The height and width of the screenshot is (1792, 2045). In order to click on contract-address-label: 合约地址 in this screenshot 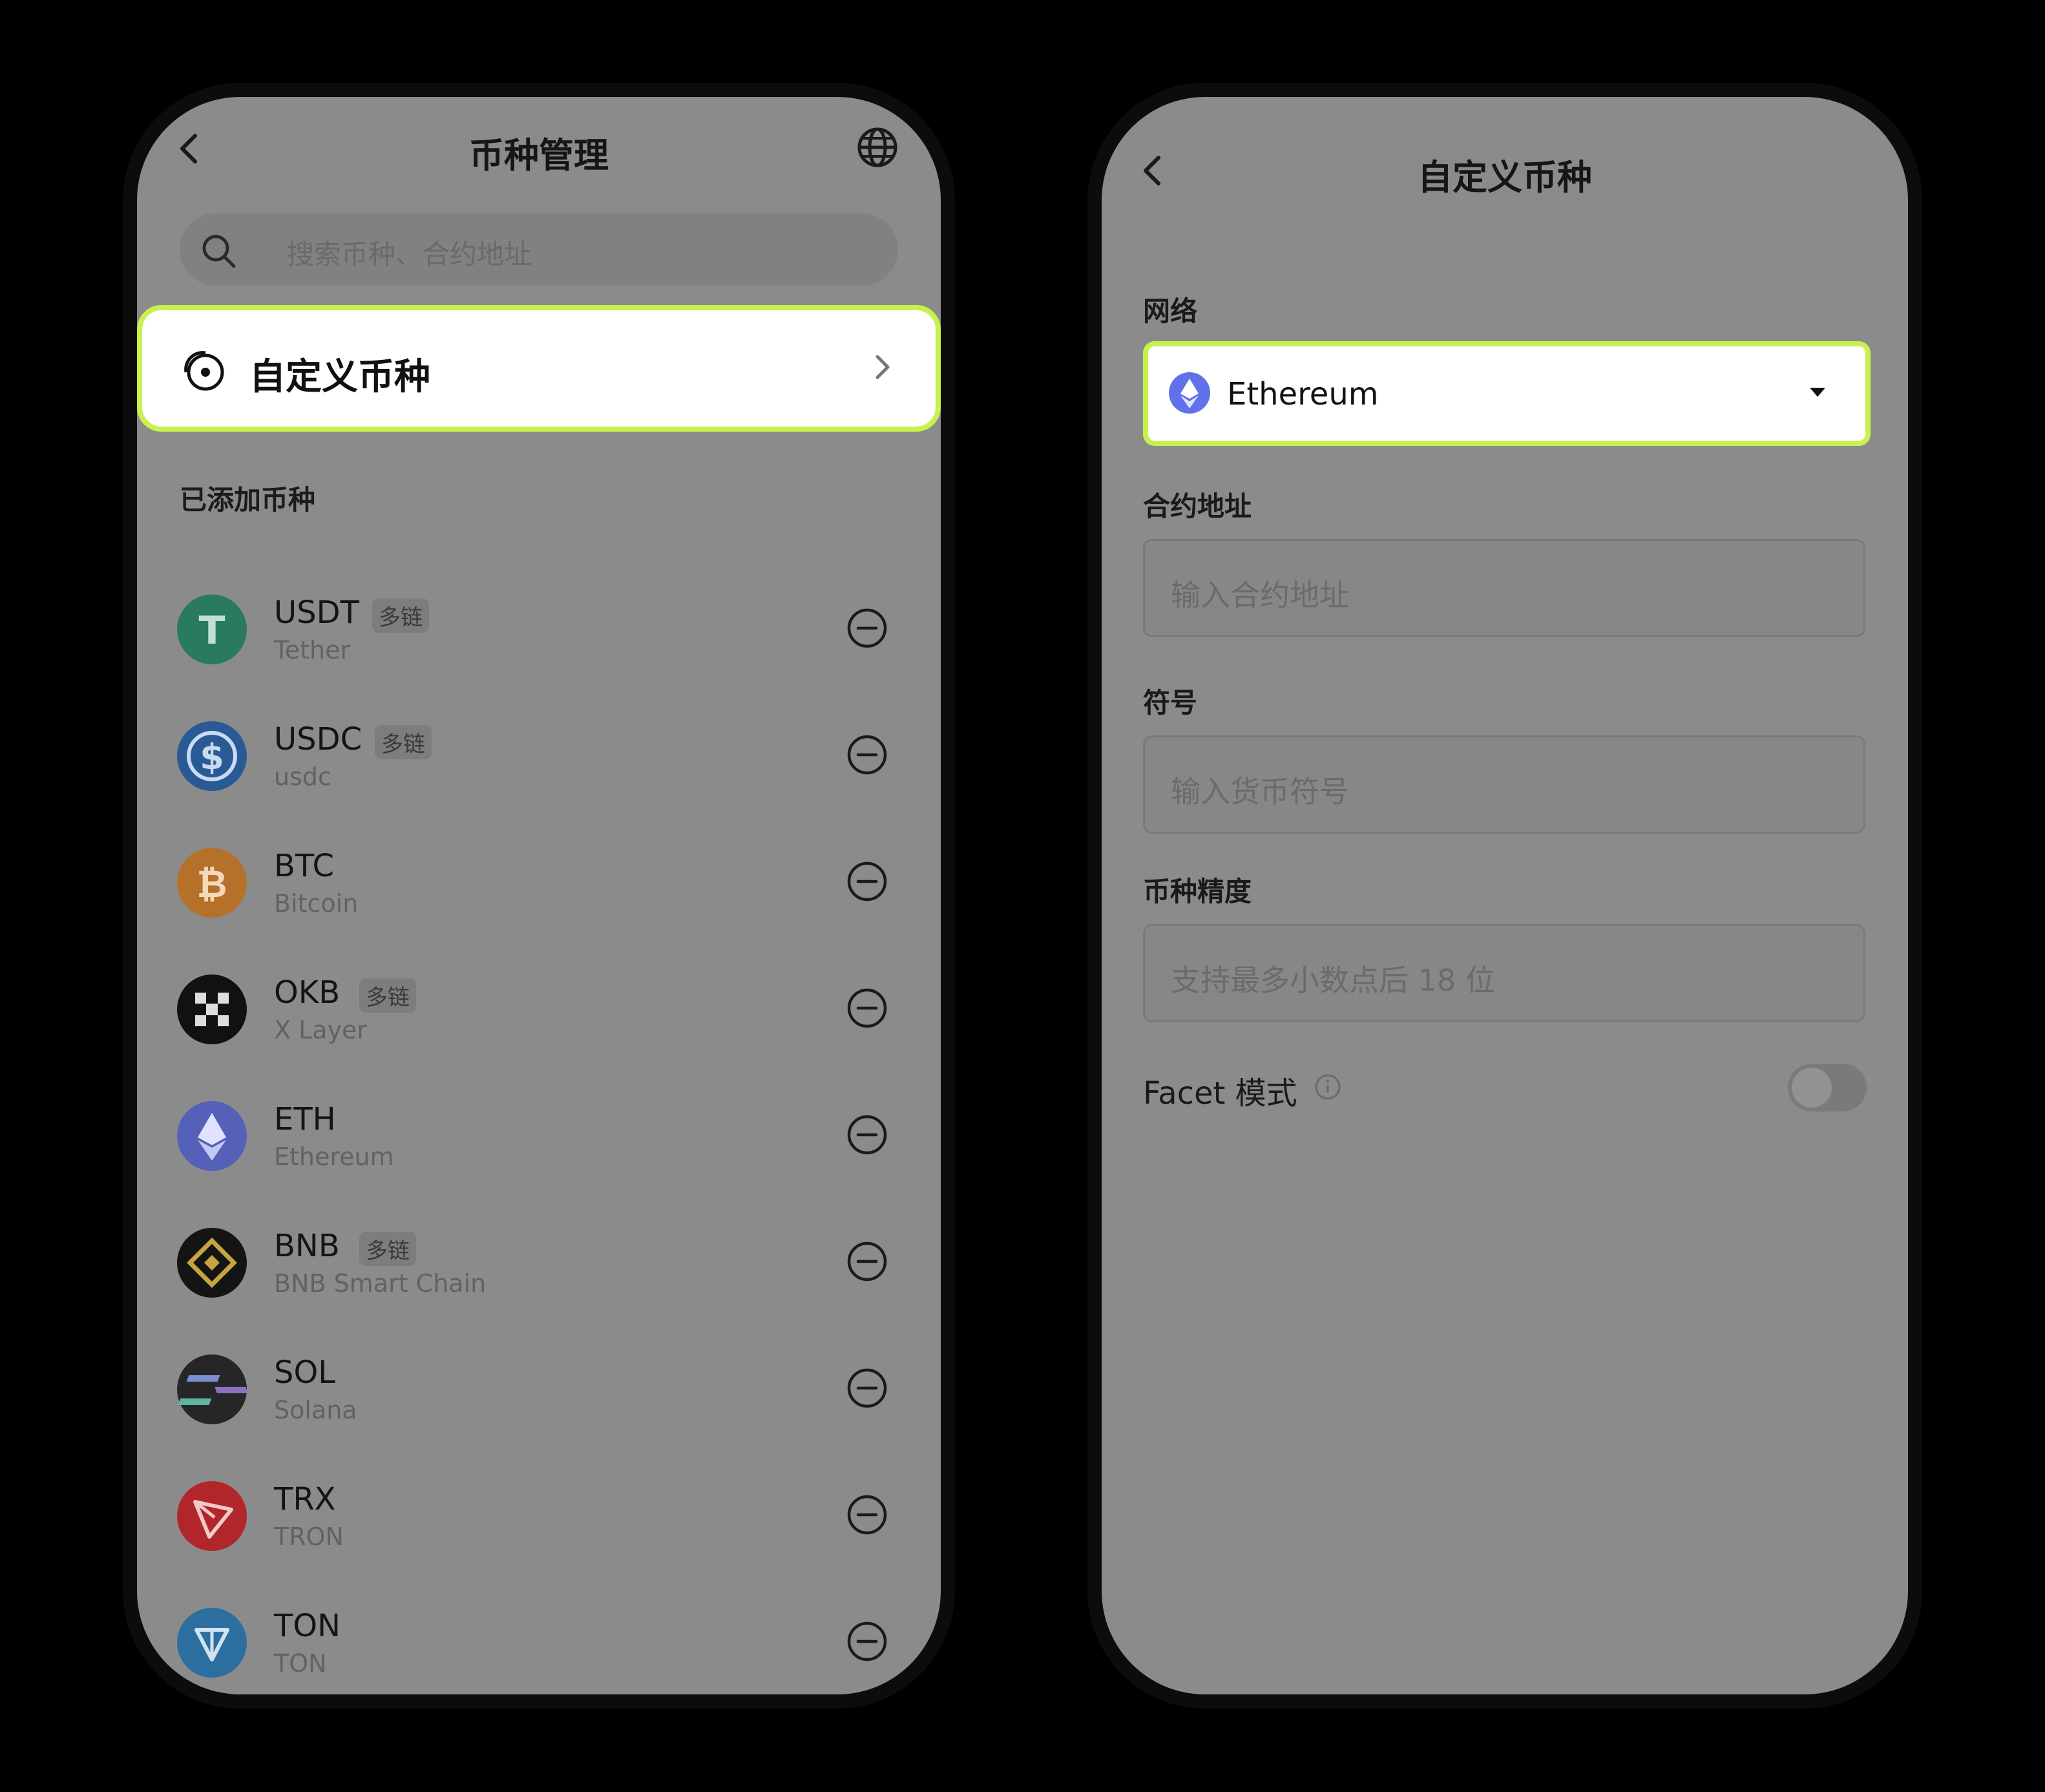, I will do `click(1197, 506)`.